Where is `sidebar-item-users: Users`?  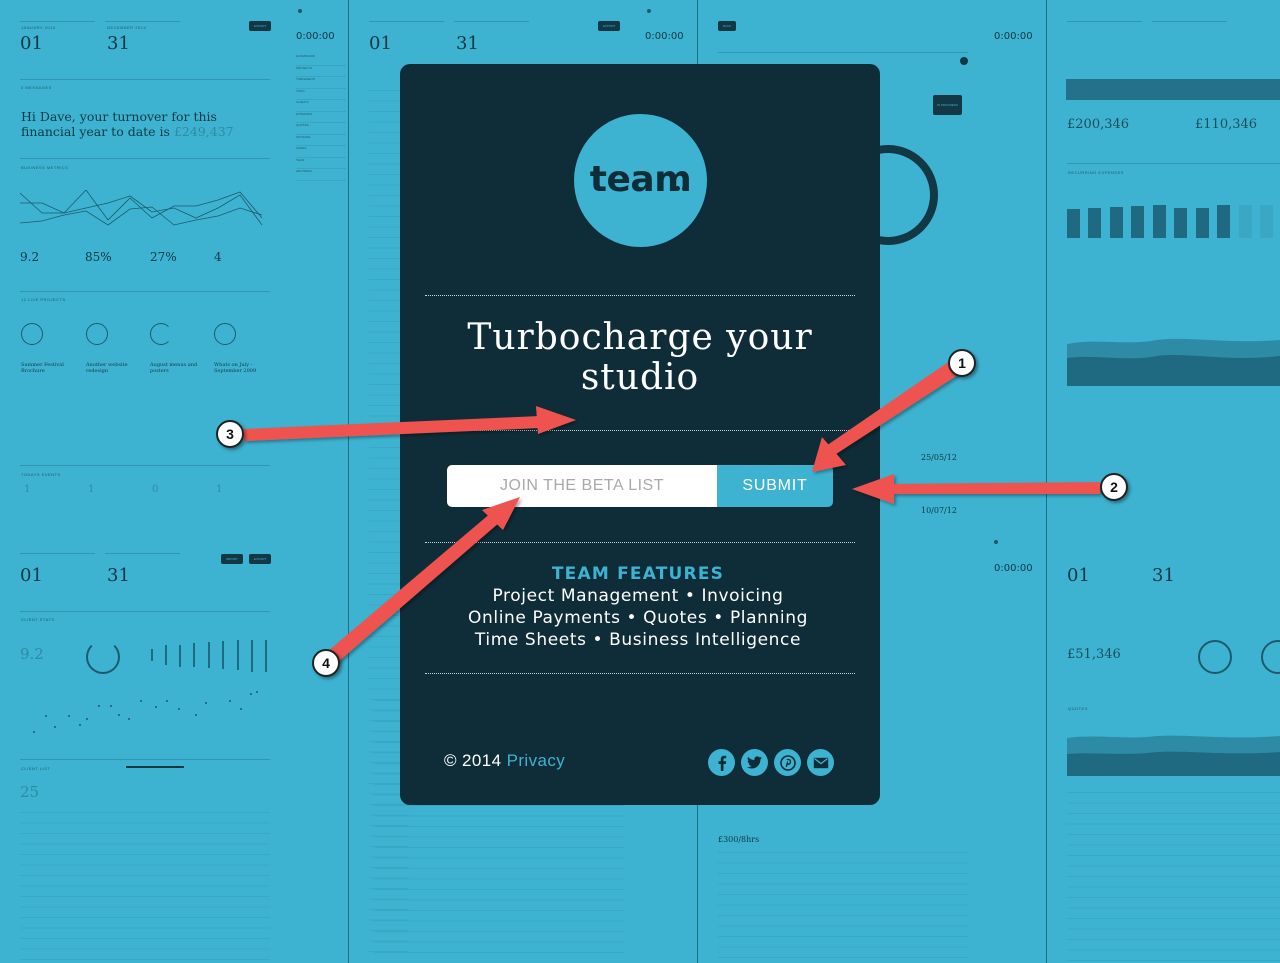
sidebar-item-users: Users is located at coordinates (321, 152).